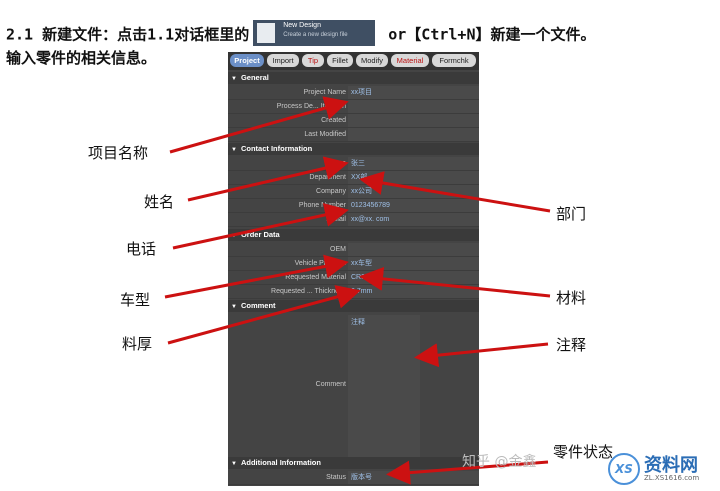 The height and width of the screenshot is (491, 720). Describe the element at coordinates (137, 344) in the screenshot. I see `label-thickness: 料厚` at that location.